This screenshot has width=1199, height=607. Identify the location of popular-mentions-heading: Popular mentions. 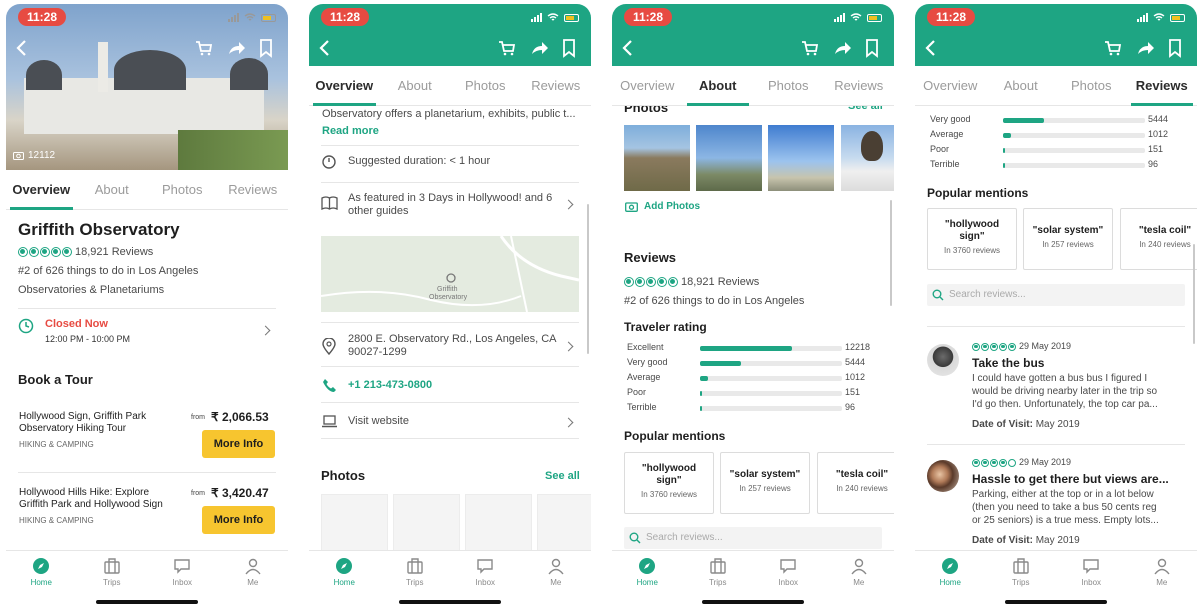
(675, 436).